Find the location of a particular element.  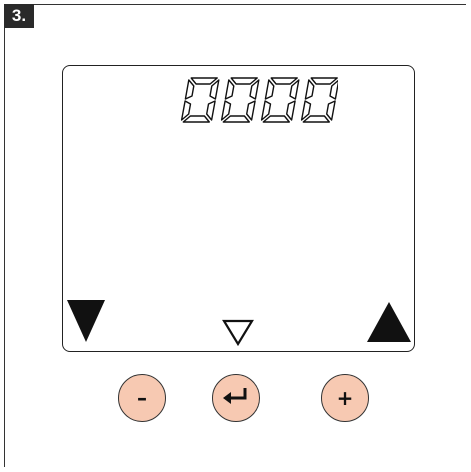

minus-button: – is located at coordinates (142, 398).